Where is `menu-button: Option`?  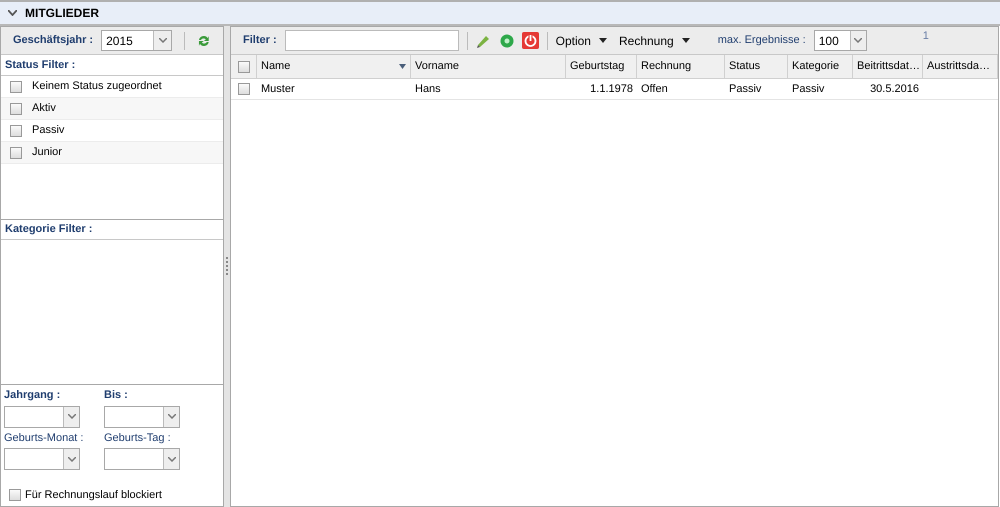 menu-button: Option is located at coordinates (581, 41).